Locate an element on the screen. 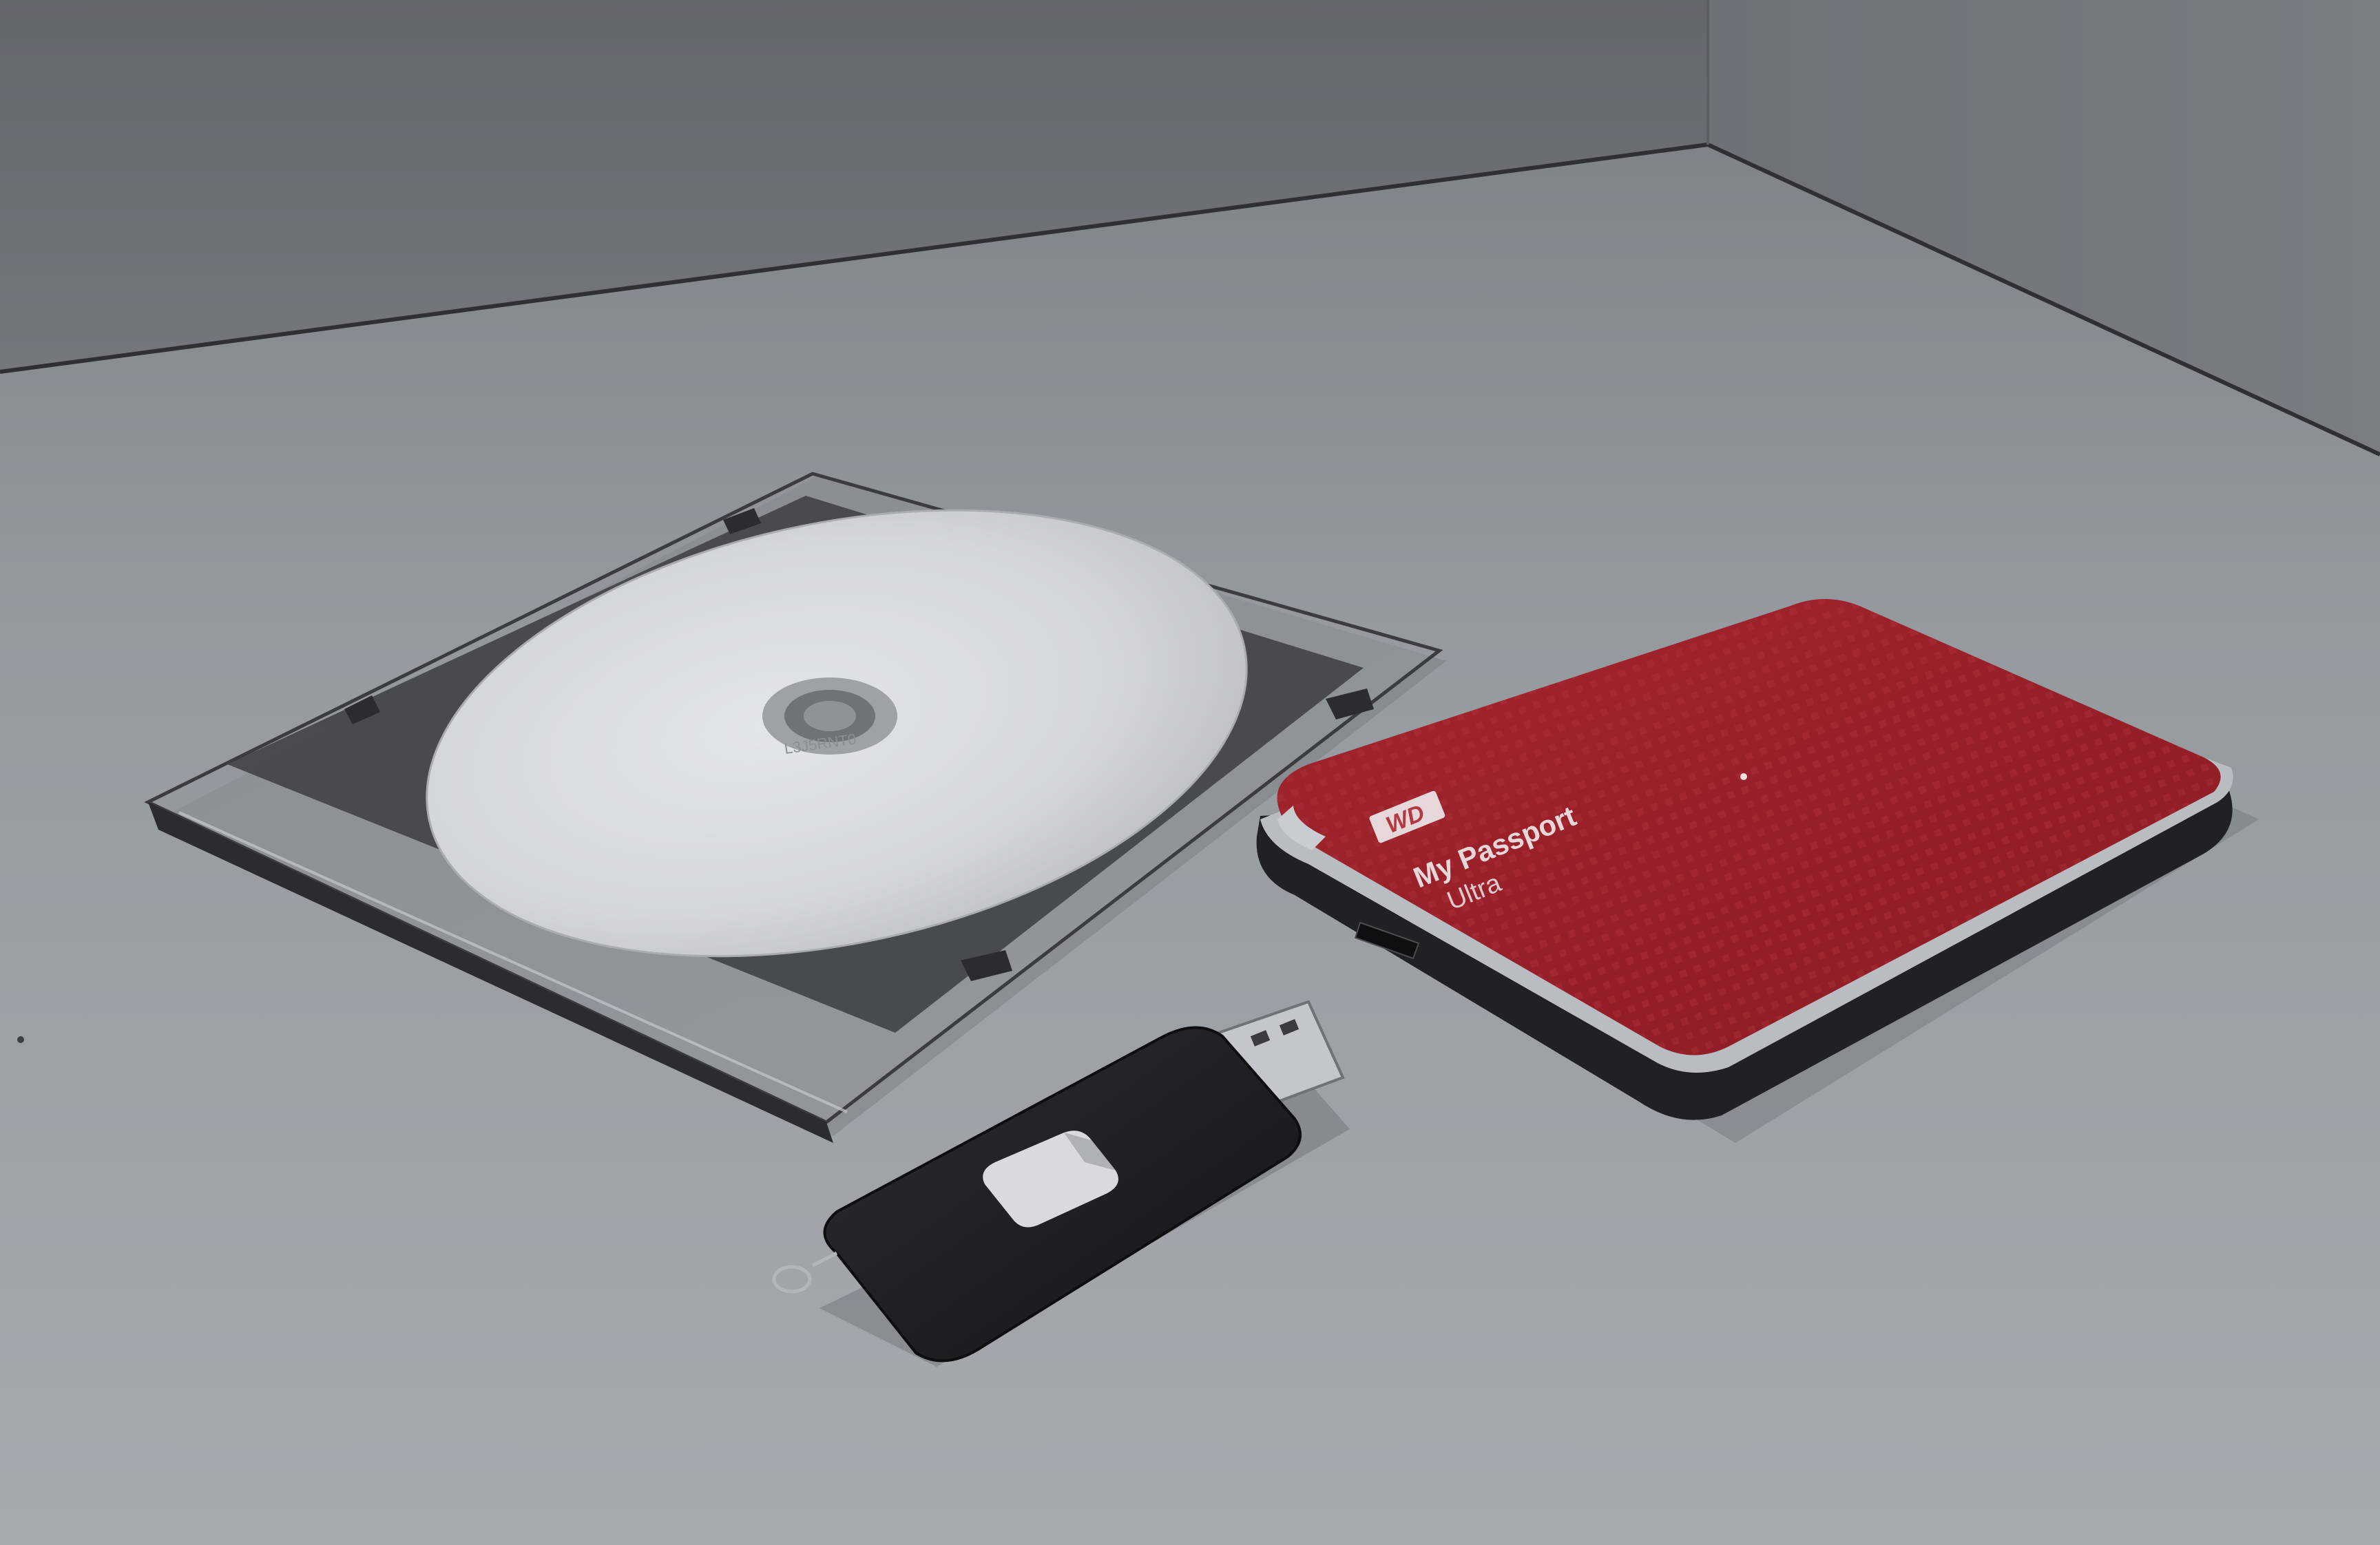 Image resolution: width=2380 pixels, height=1545 pixels. external-drive-led is located at coordinates (1743, 776).